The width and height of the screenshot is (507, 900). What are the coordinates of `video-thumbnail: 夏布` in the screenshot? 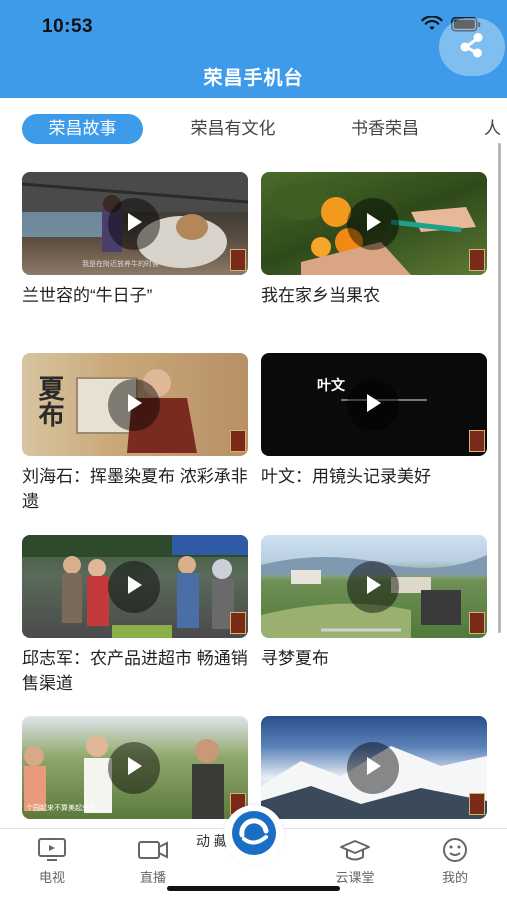 It's located at (135, 404).